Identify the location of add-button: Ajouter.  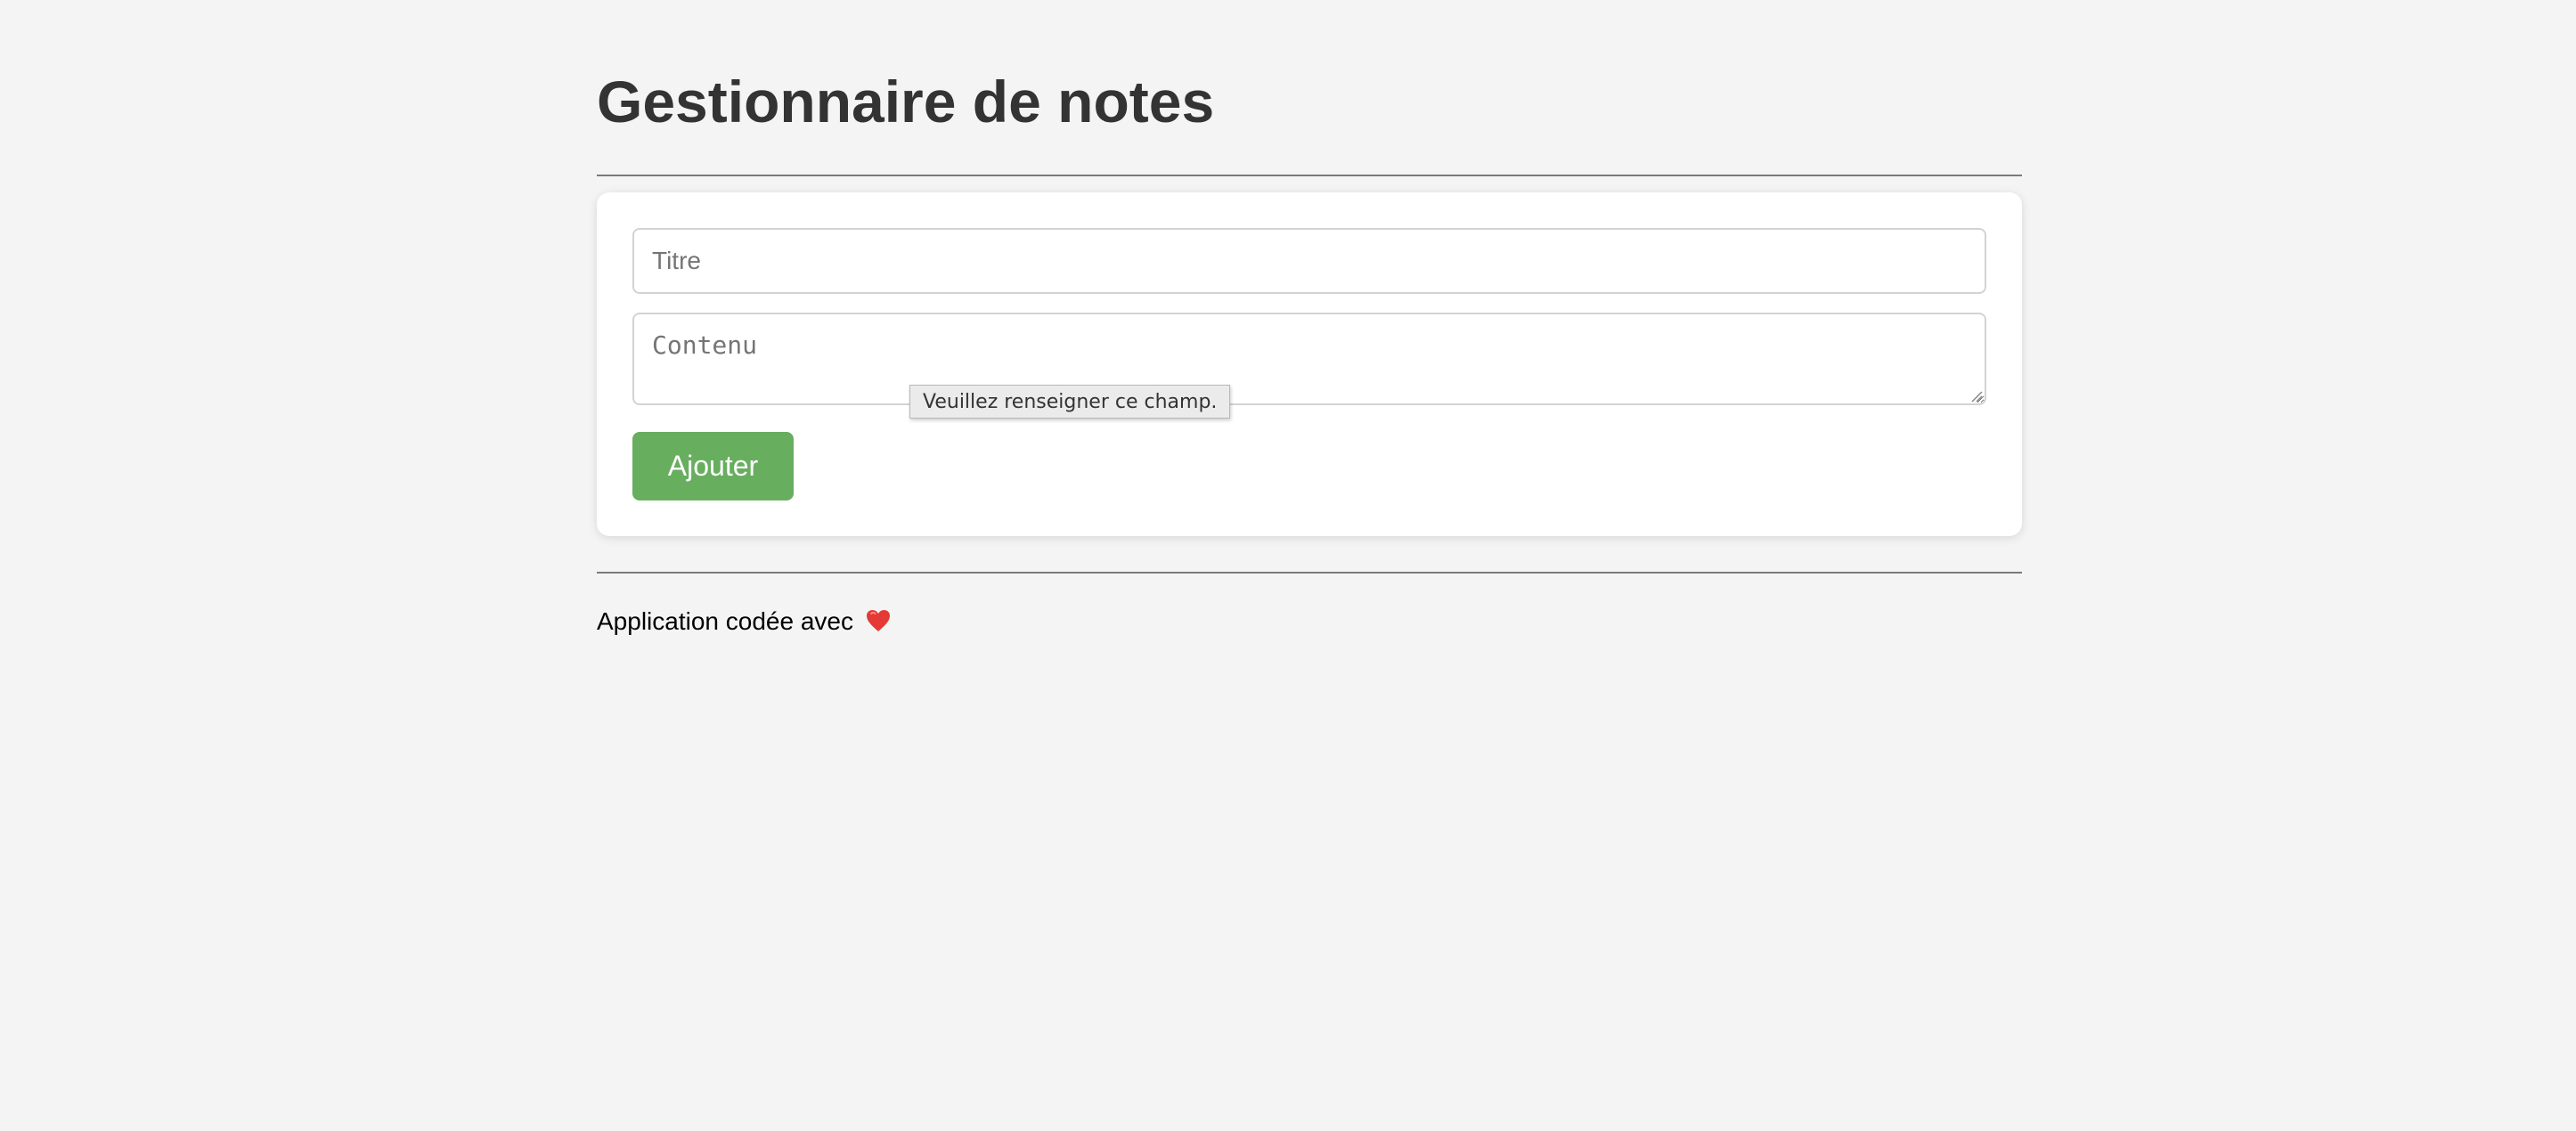
(713, 466).